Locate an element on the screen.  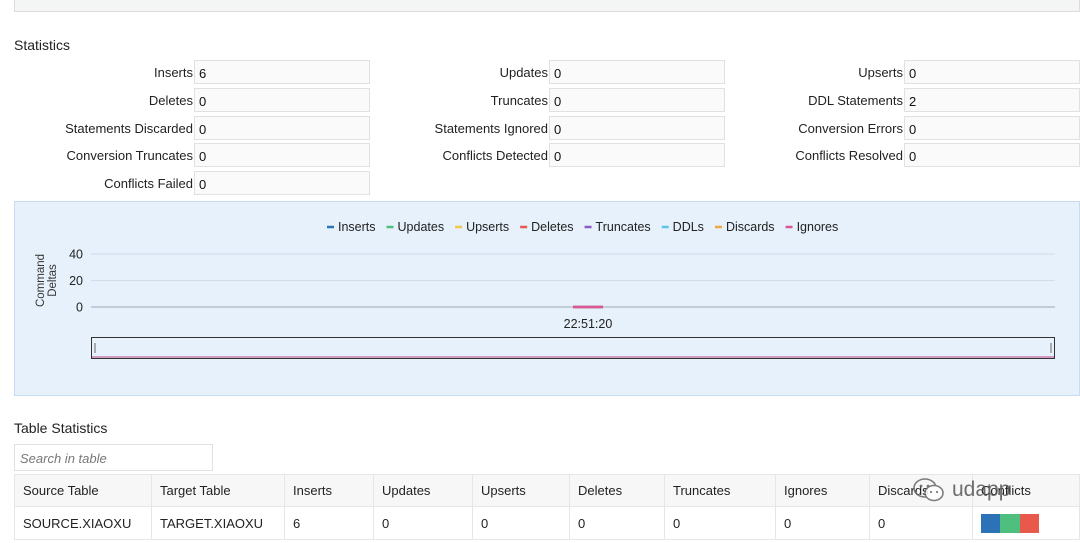
stat-truncates: Truncates 0 is located at coordinates (547, 100).